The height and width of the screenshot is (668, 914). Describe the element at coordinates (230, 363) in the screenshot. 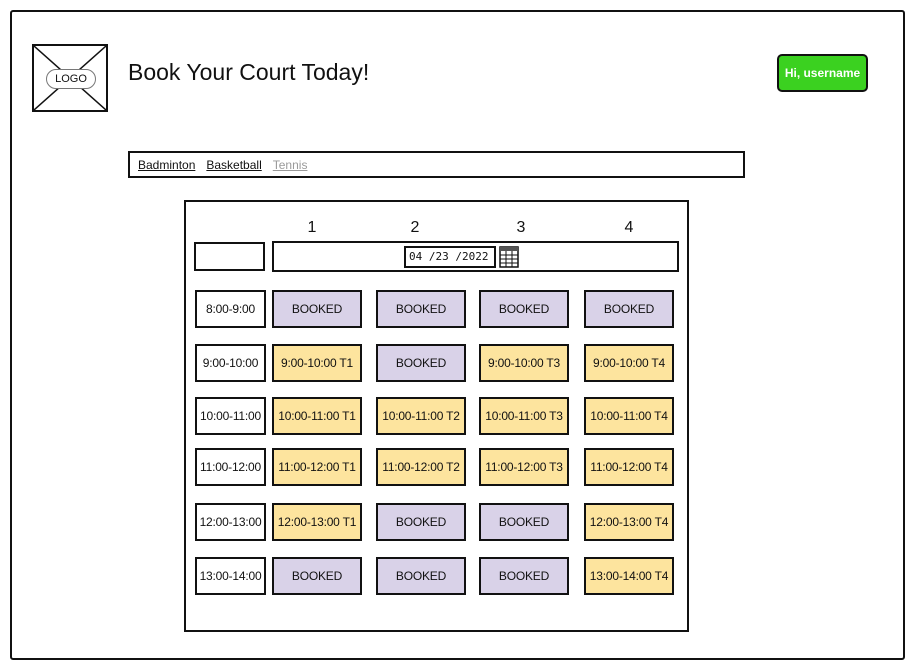

I see `time-slot-label: 9:00-10:00` at that location.